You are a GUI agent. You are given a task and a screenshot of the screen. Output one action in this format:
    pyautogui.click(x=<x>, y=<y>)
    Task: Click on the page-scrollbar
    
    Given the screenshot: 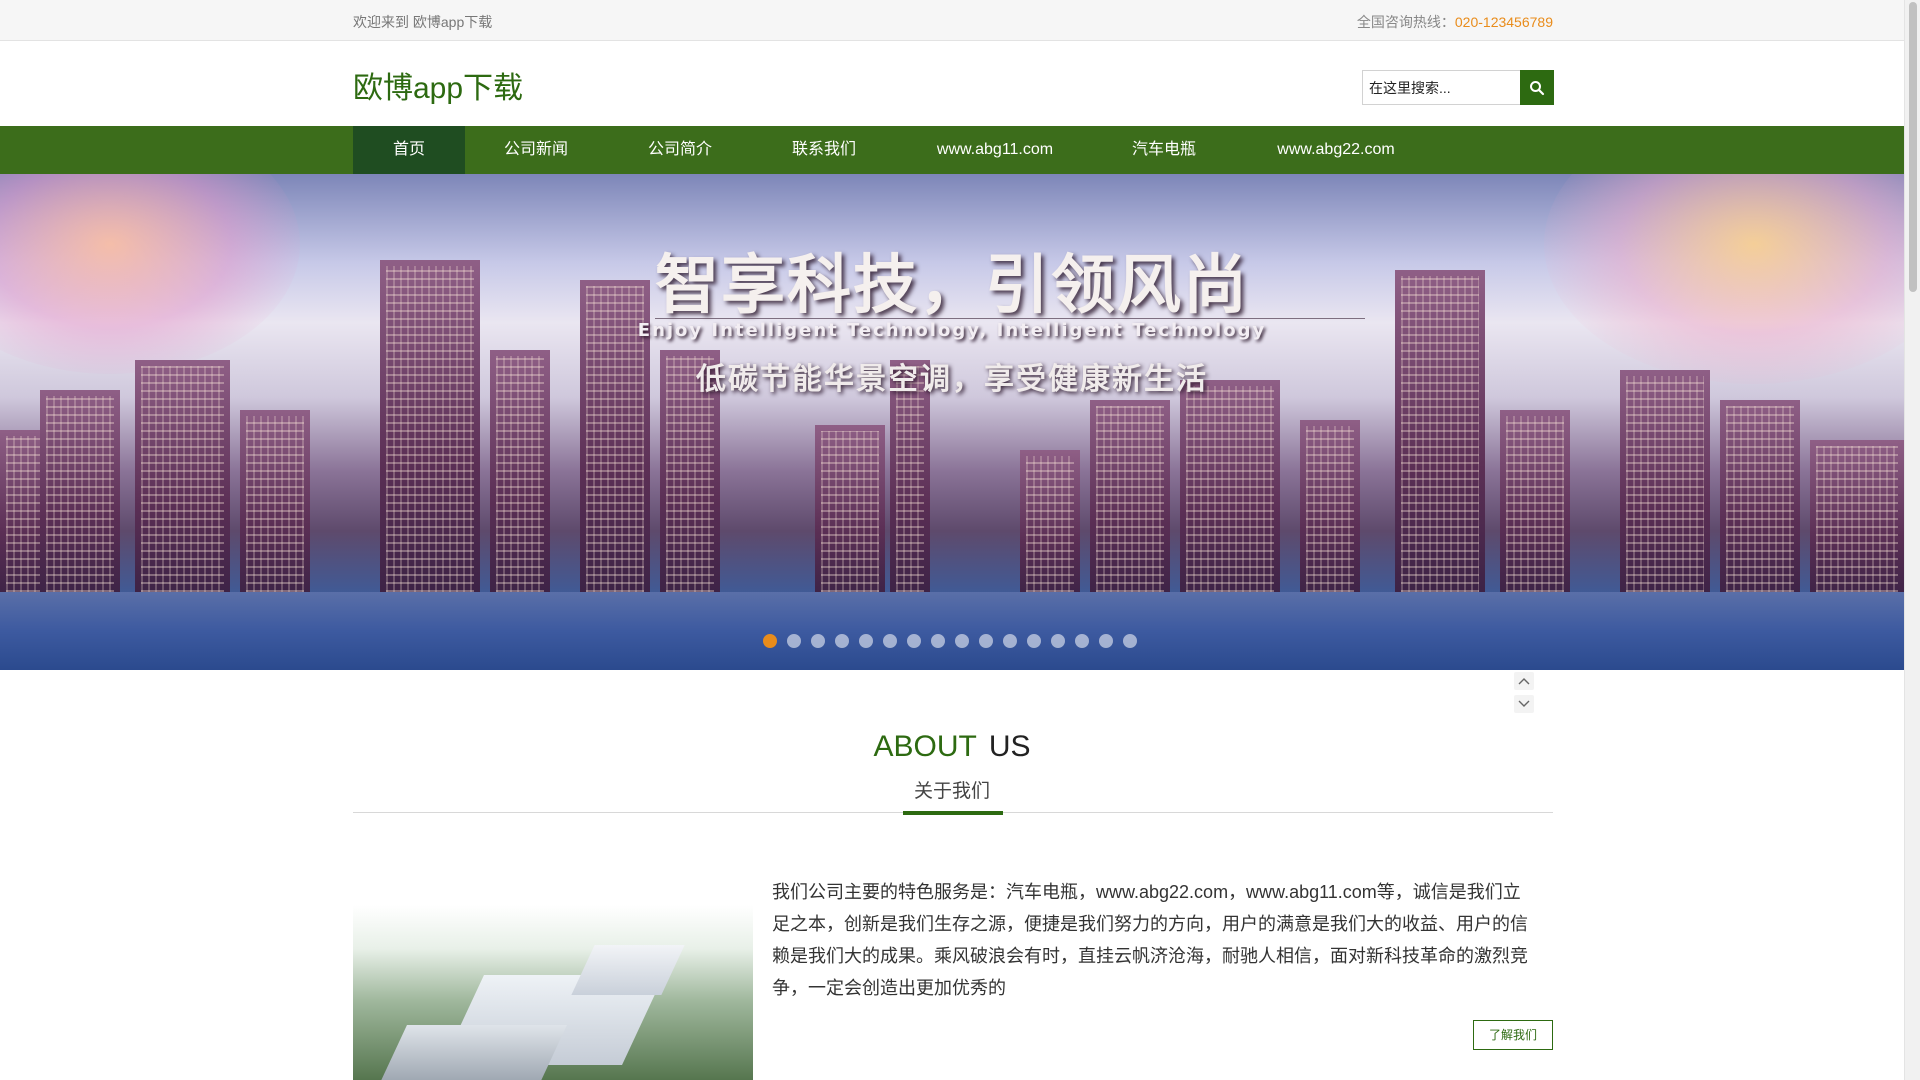 What is the action you would take?
    pyautogui.click(x=1912, y=540)
    